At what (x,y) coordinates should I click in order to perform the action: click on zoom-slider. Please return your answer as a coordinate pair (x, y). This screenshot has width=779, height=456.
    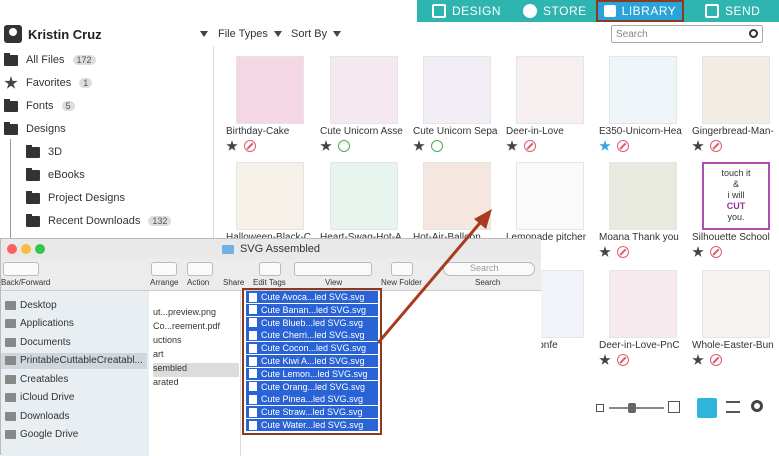
    Looking at the image, I should click on (636, 408).